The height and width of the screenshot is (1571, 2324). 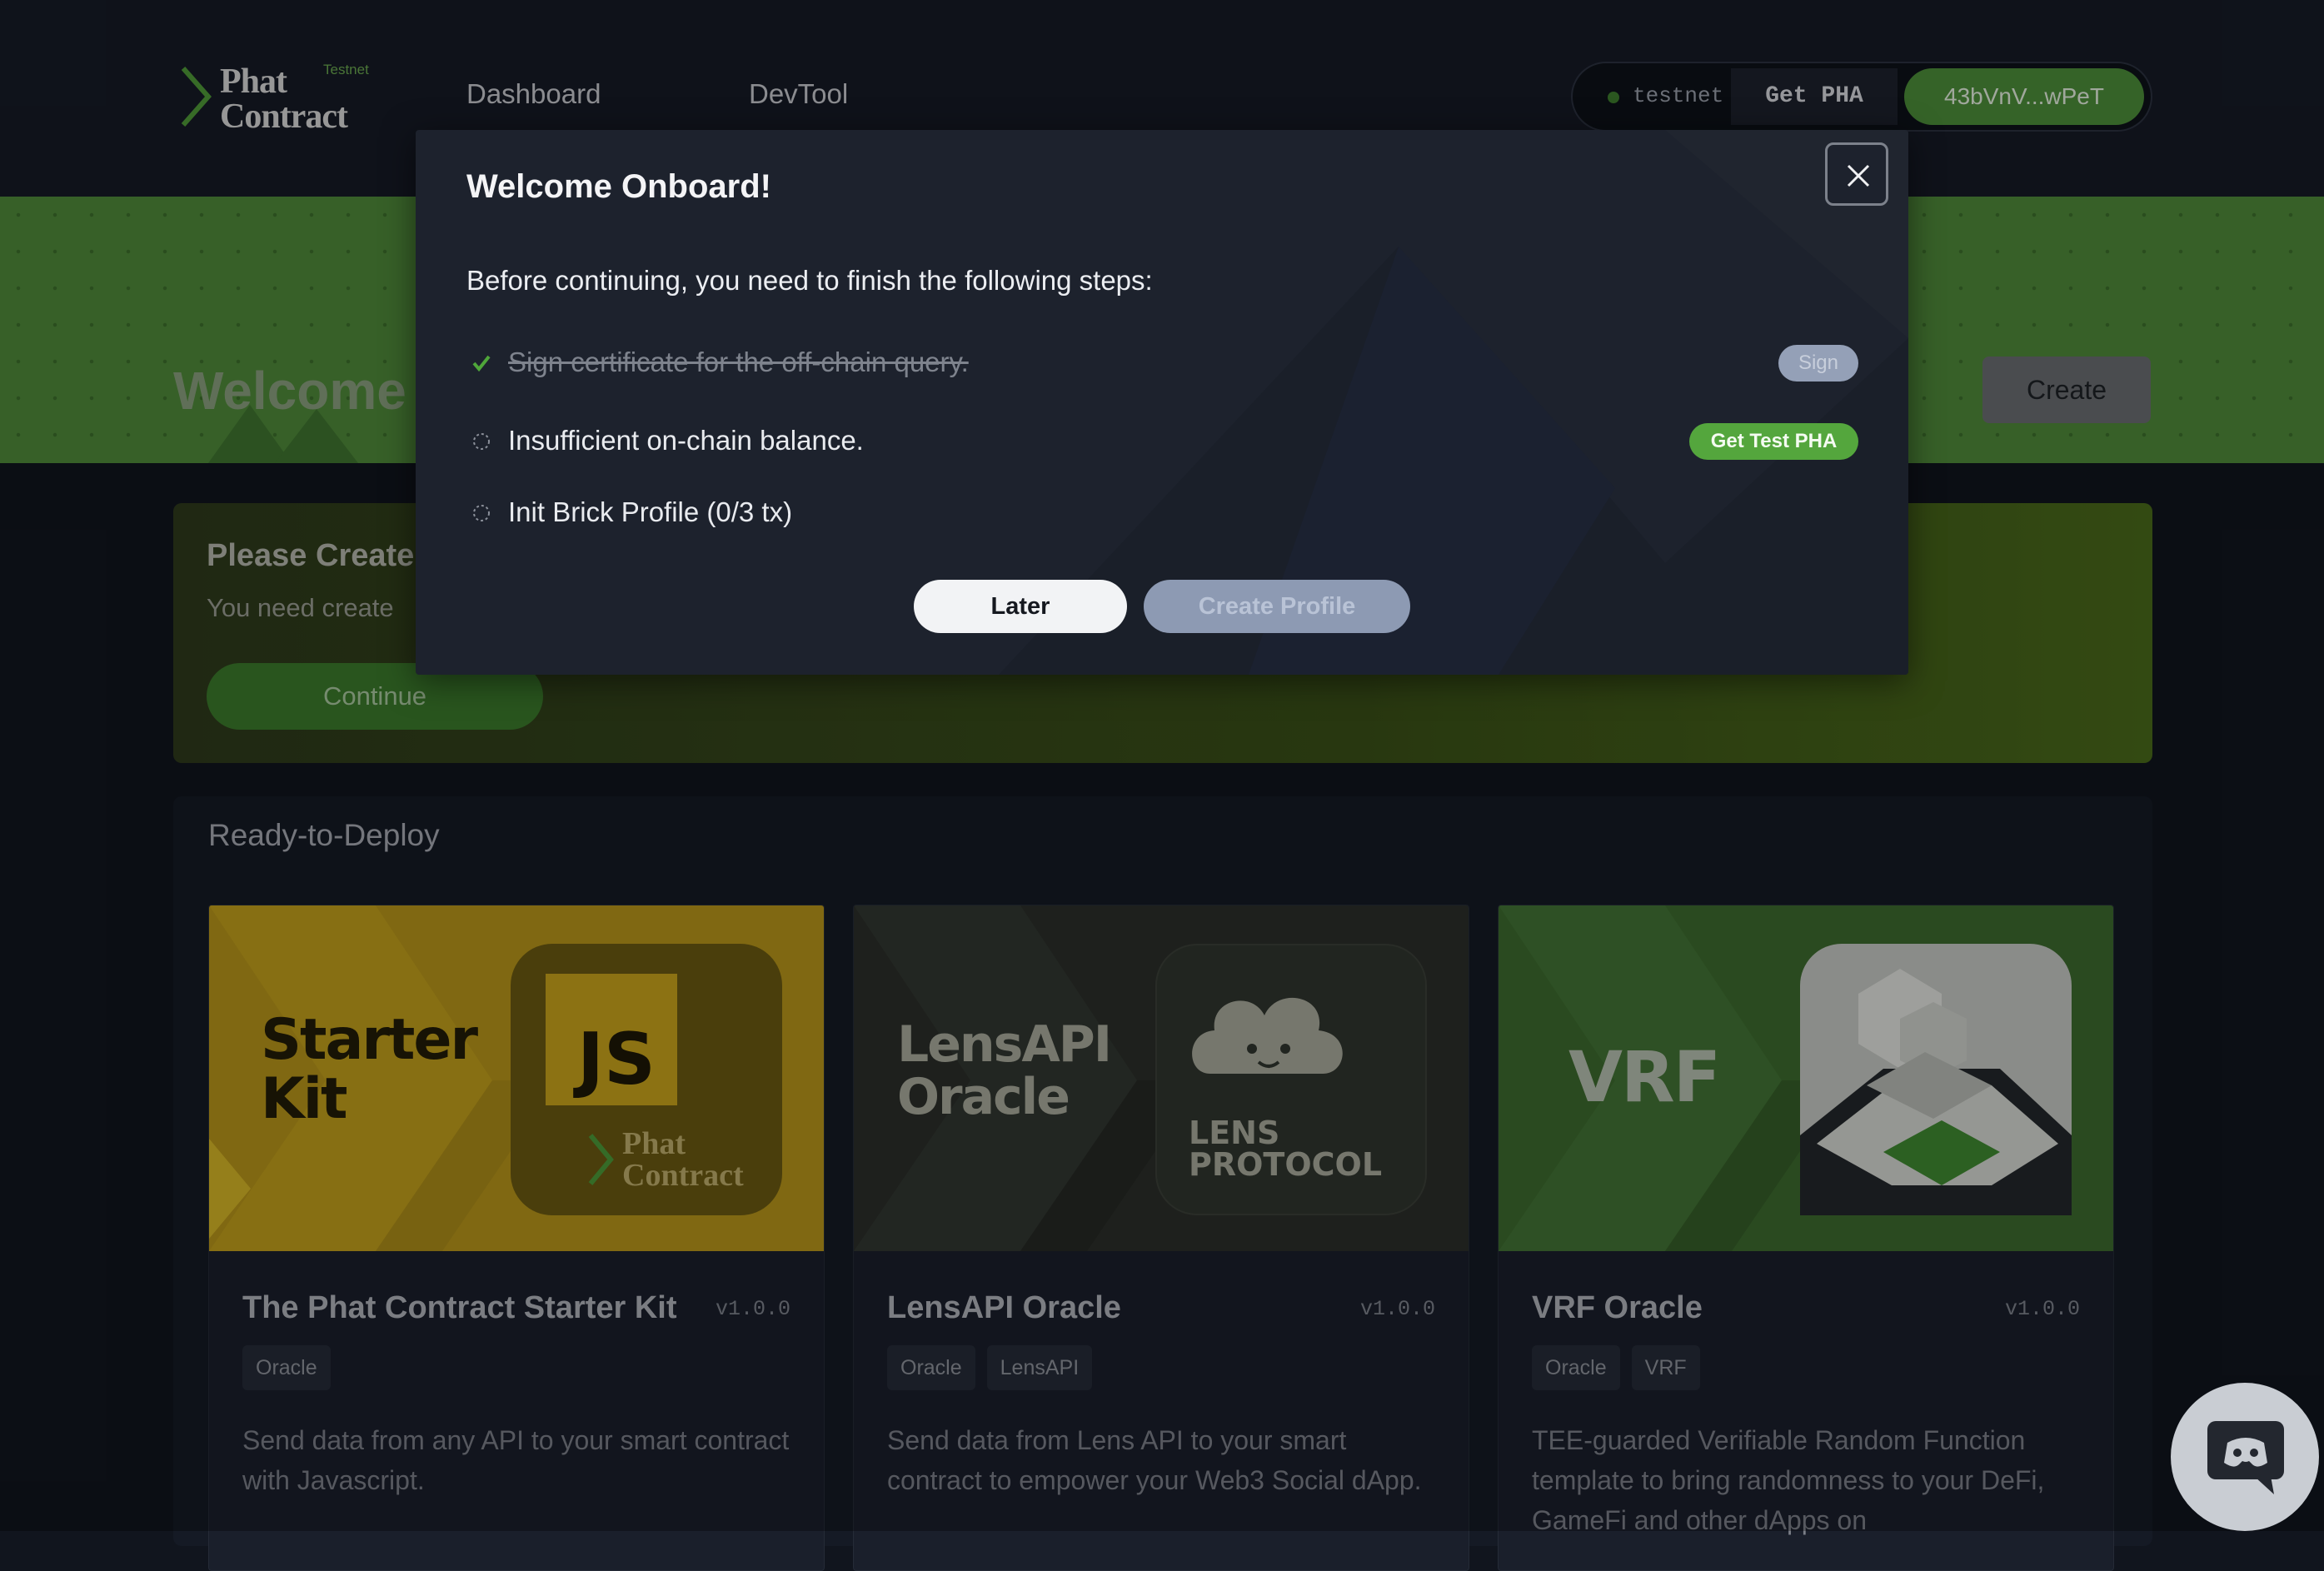 What do you see at coordinates (686, 441) in the screenshot?
I see `step-label: Insufficient on-chain balance.` at bounding box center [686, 441].